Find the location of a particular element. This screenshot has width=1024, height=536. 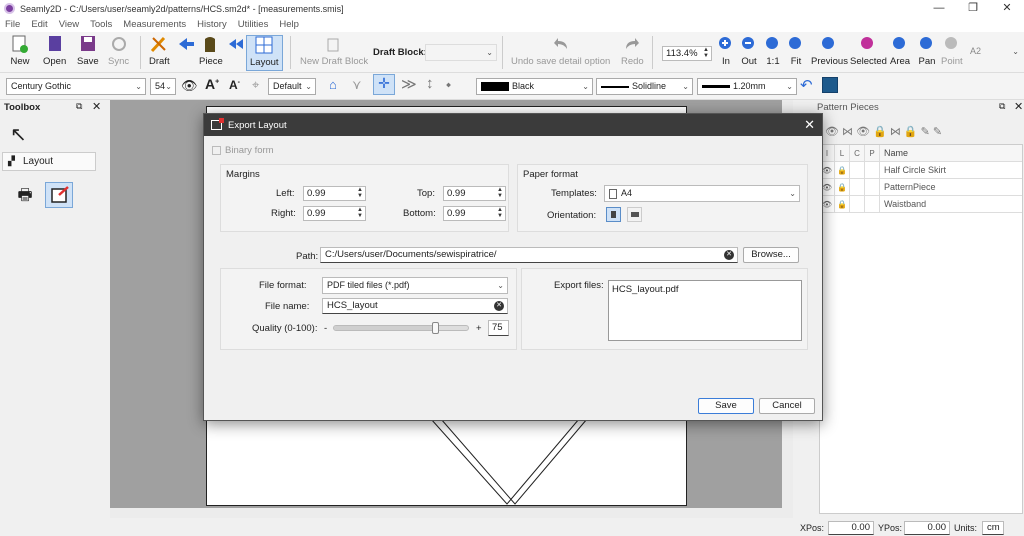

vertical-arrows-icon: ↕ is located at coordinates (430, 83).